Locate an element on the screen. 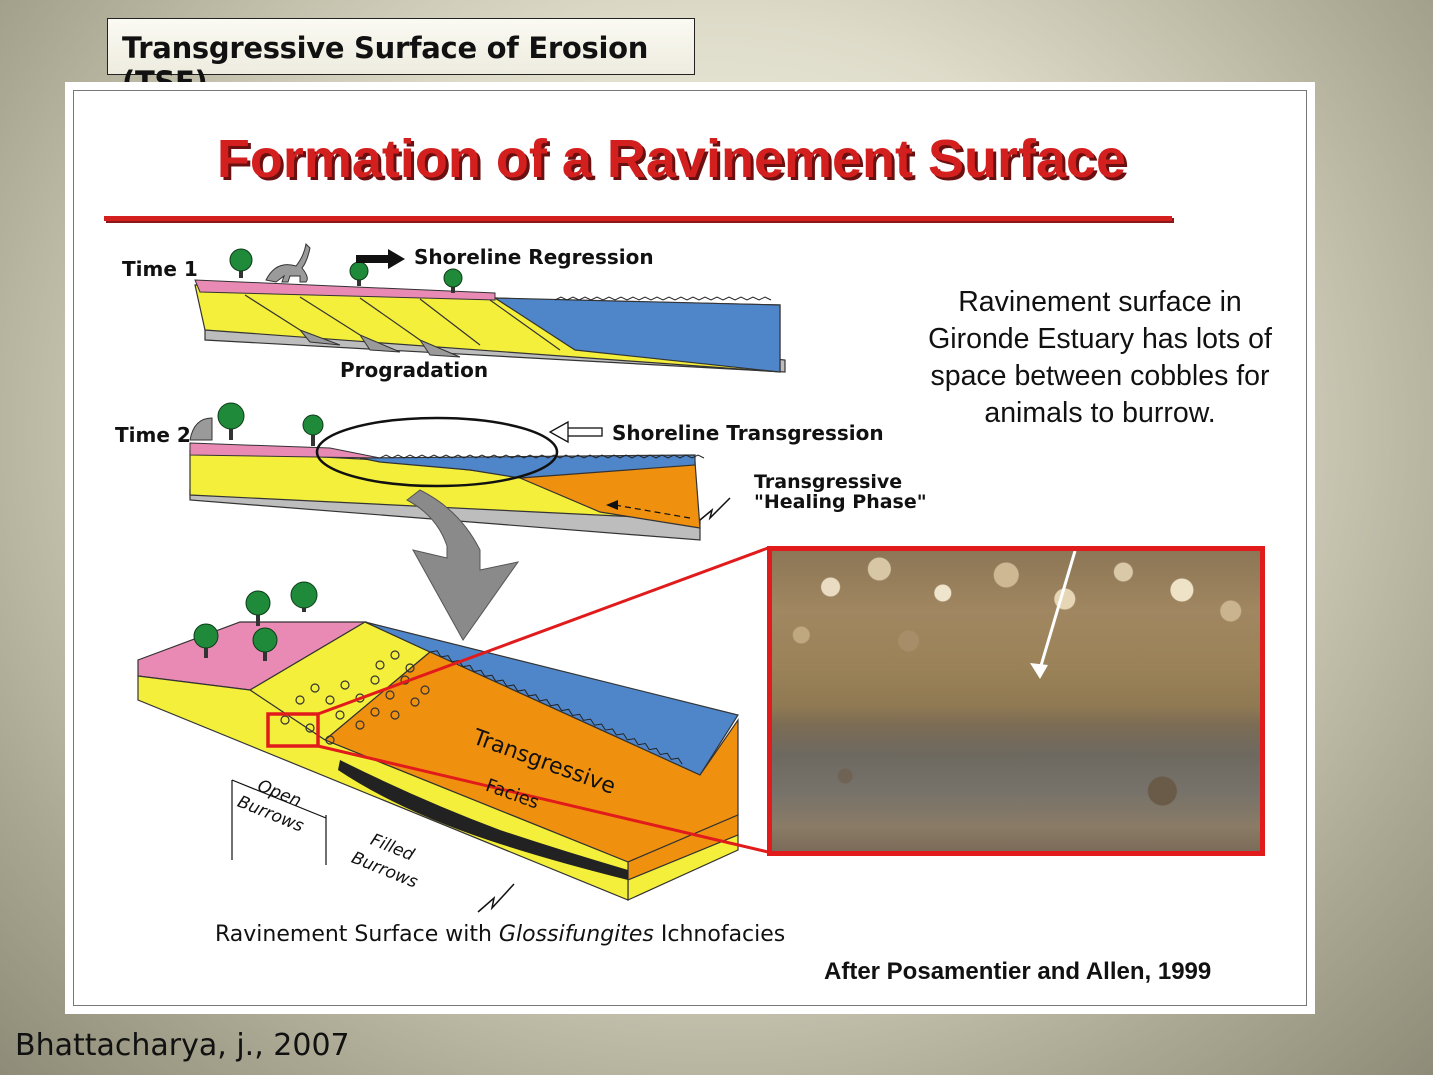 The width and height of the screenshot is (1433, 1075). time2-tree-icon is located at coordinates (231, 421).